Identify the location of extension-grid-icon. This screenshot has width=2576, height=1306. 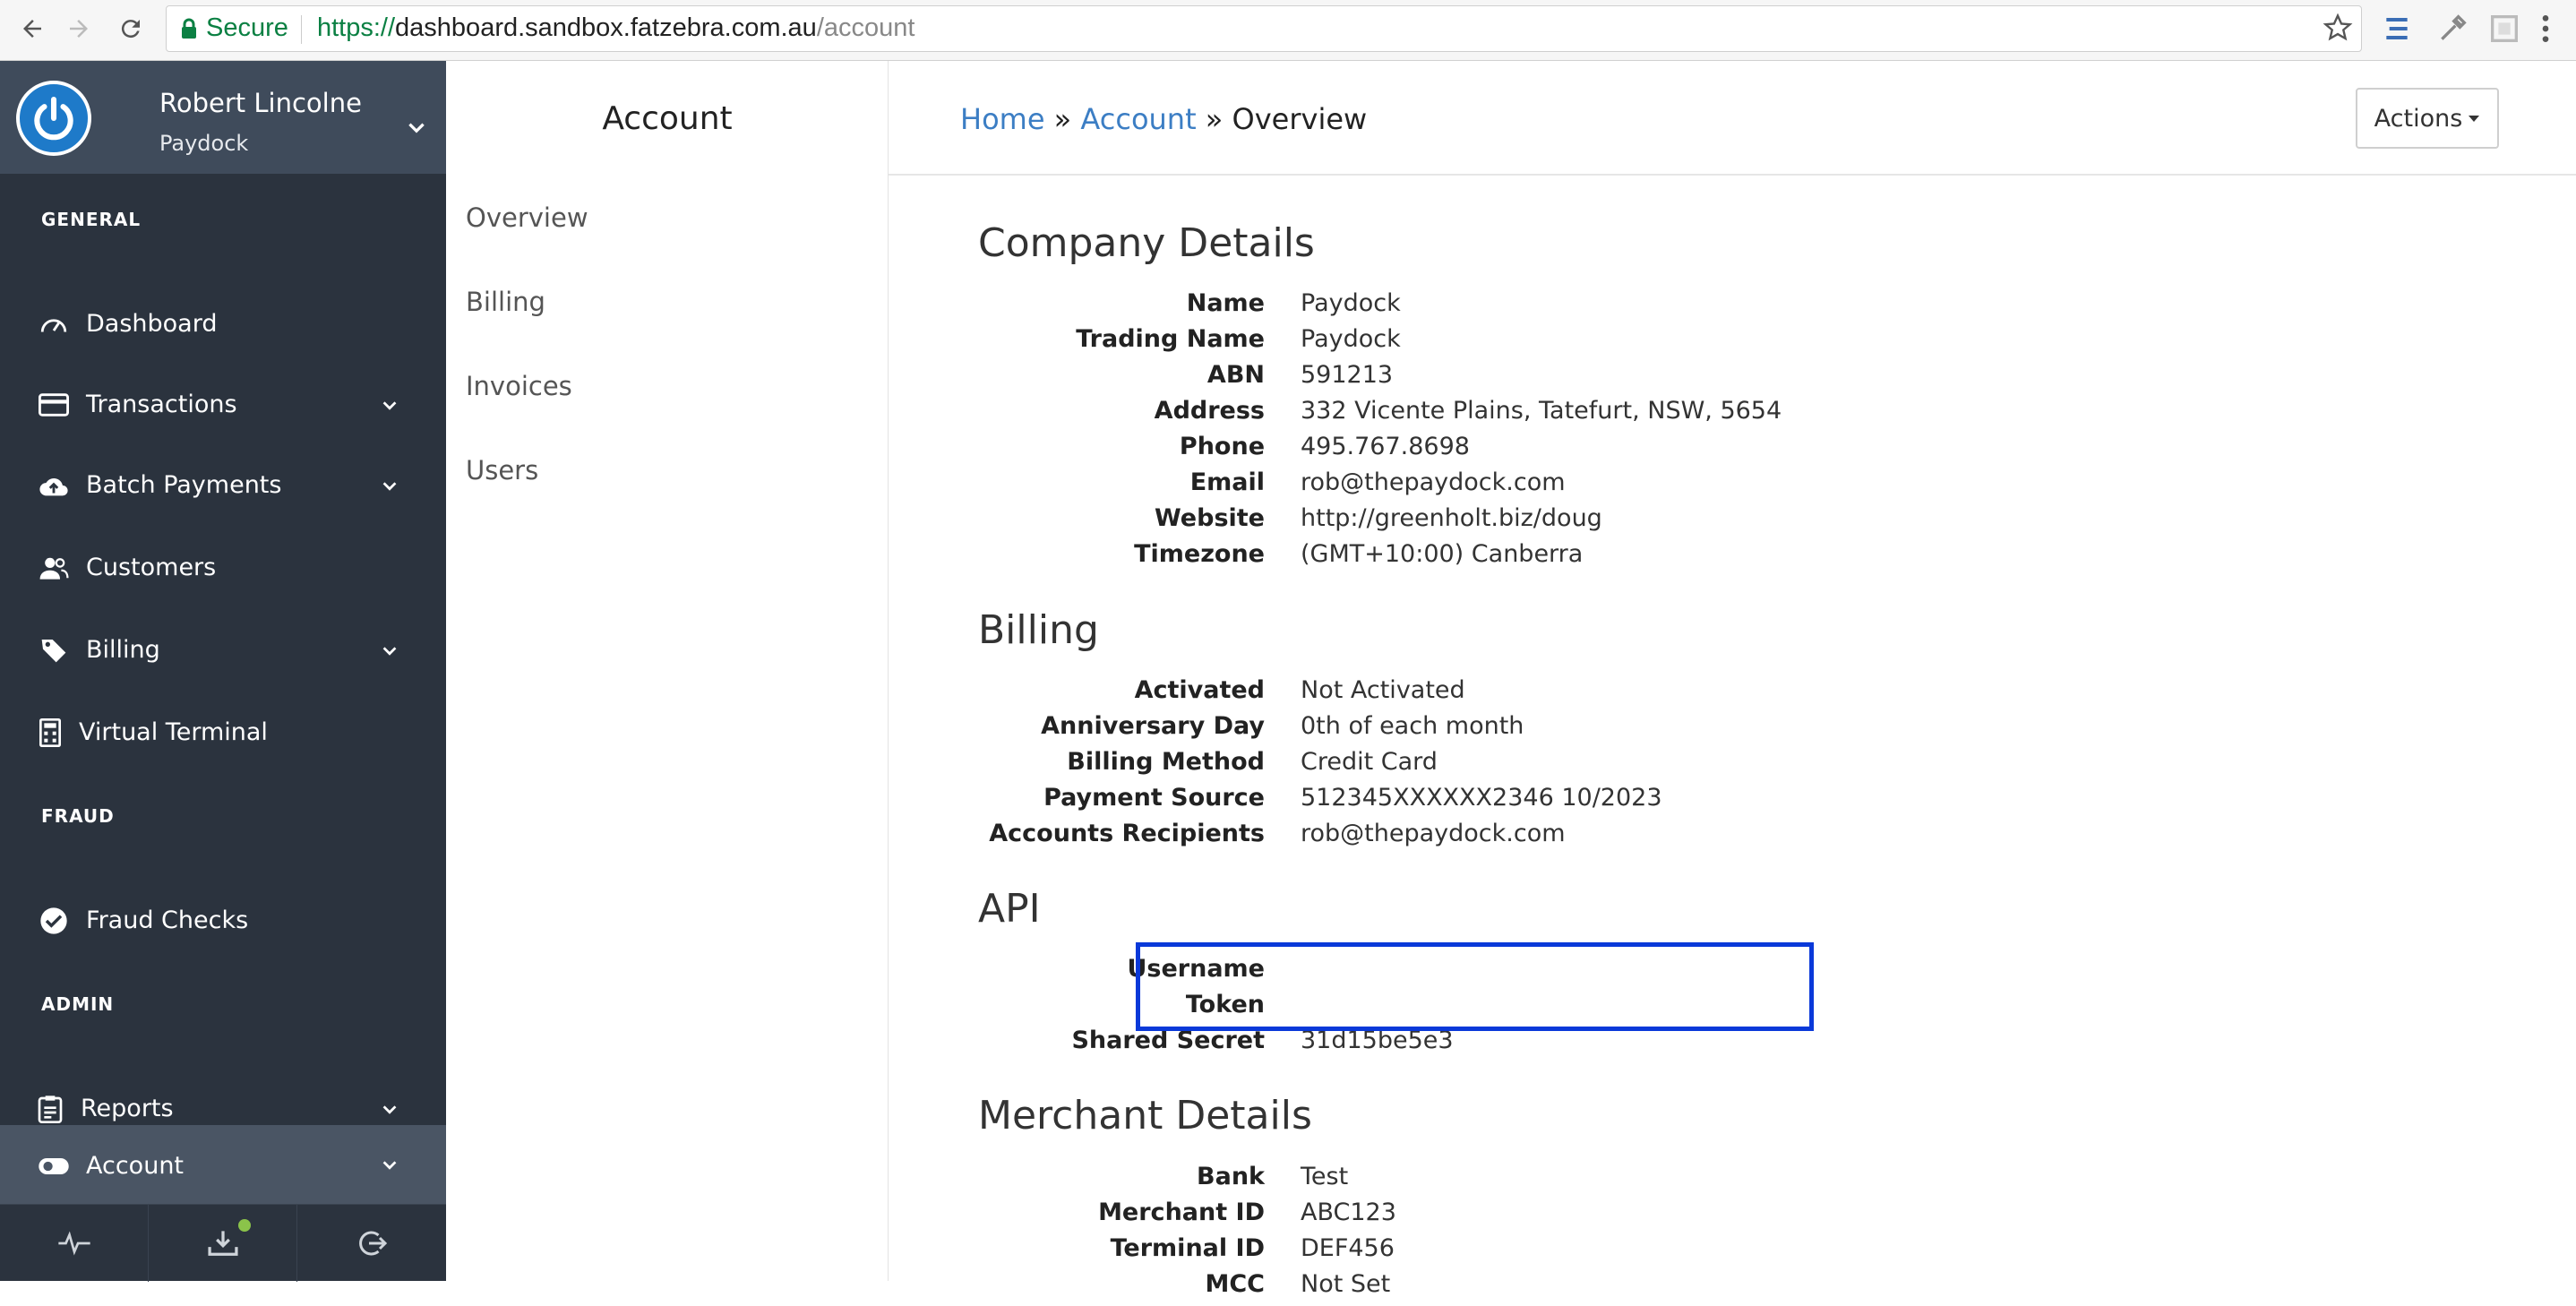
(2504, 29).